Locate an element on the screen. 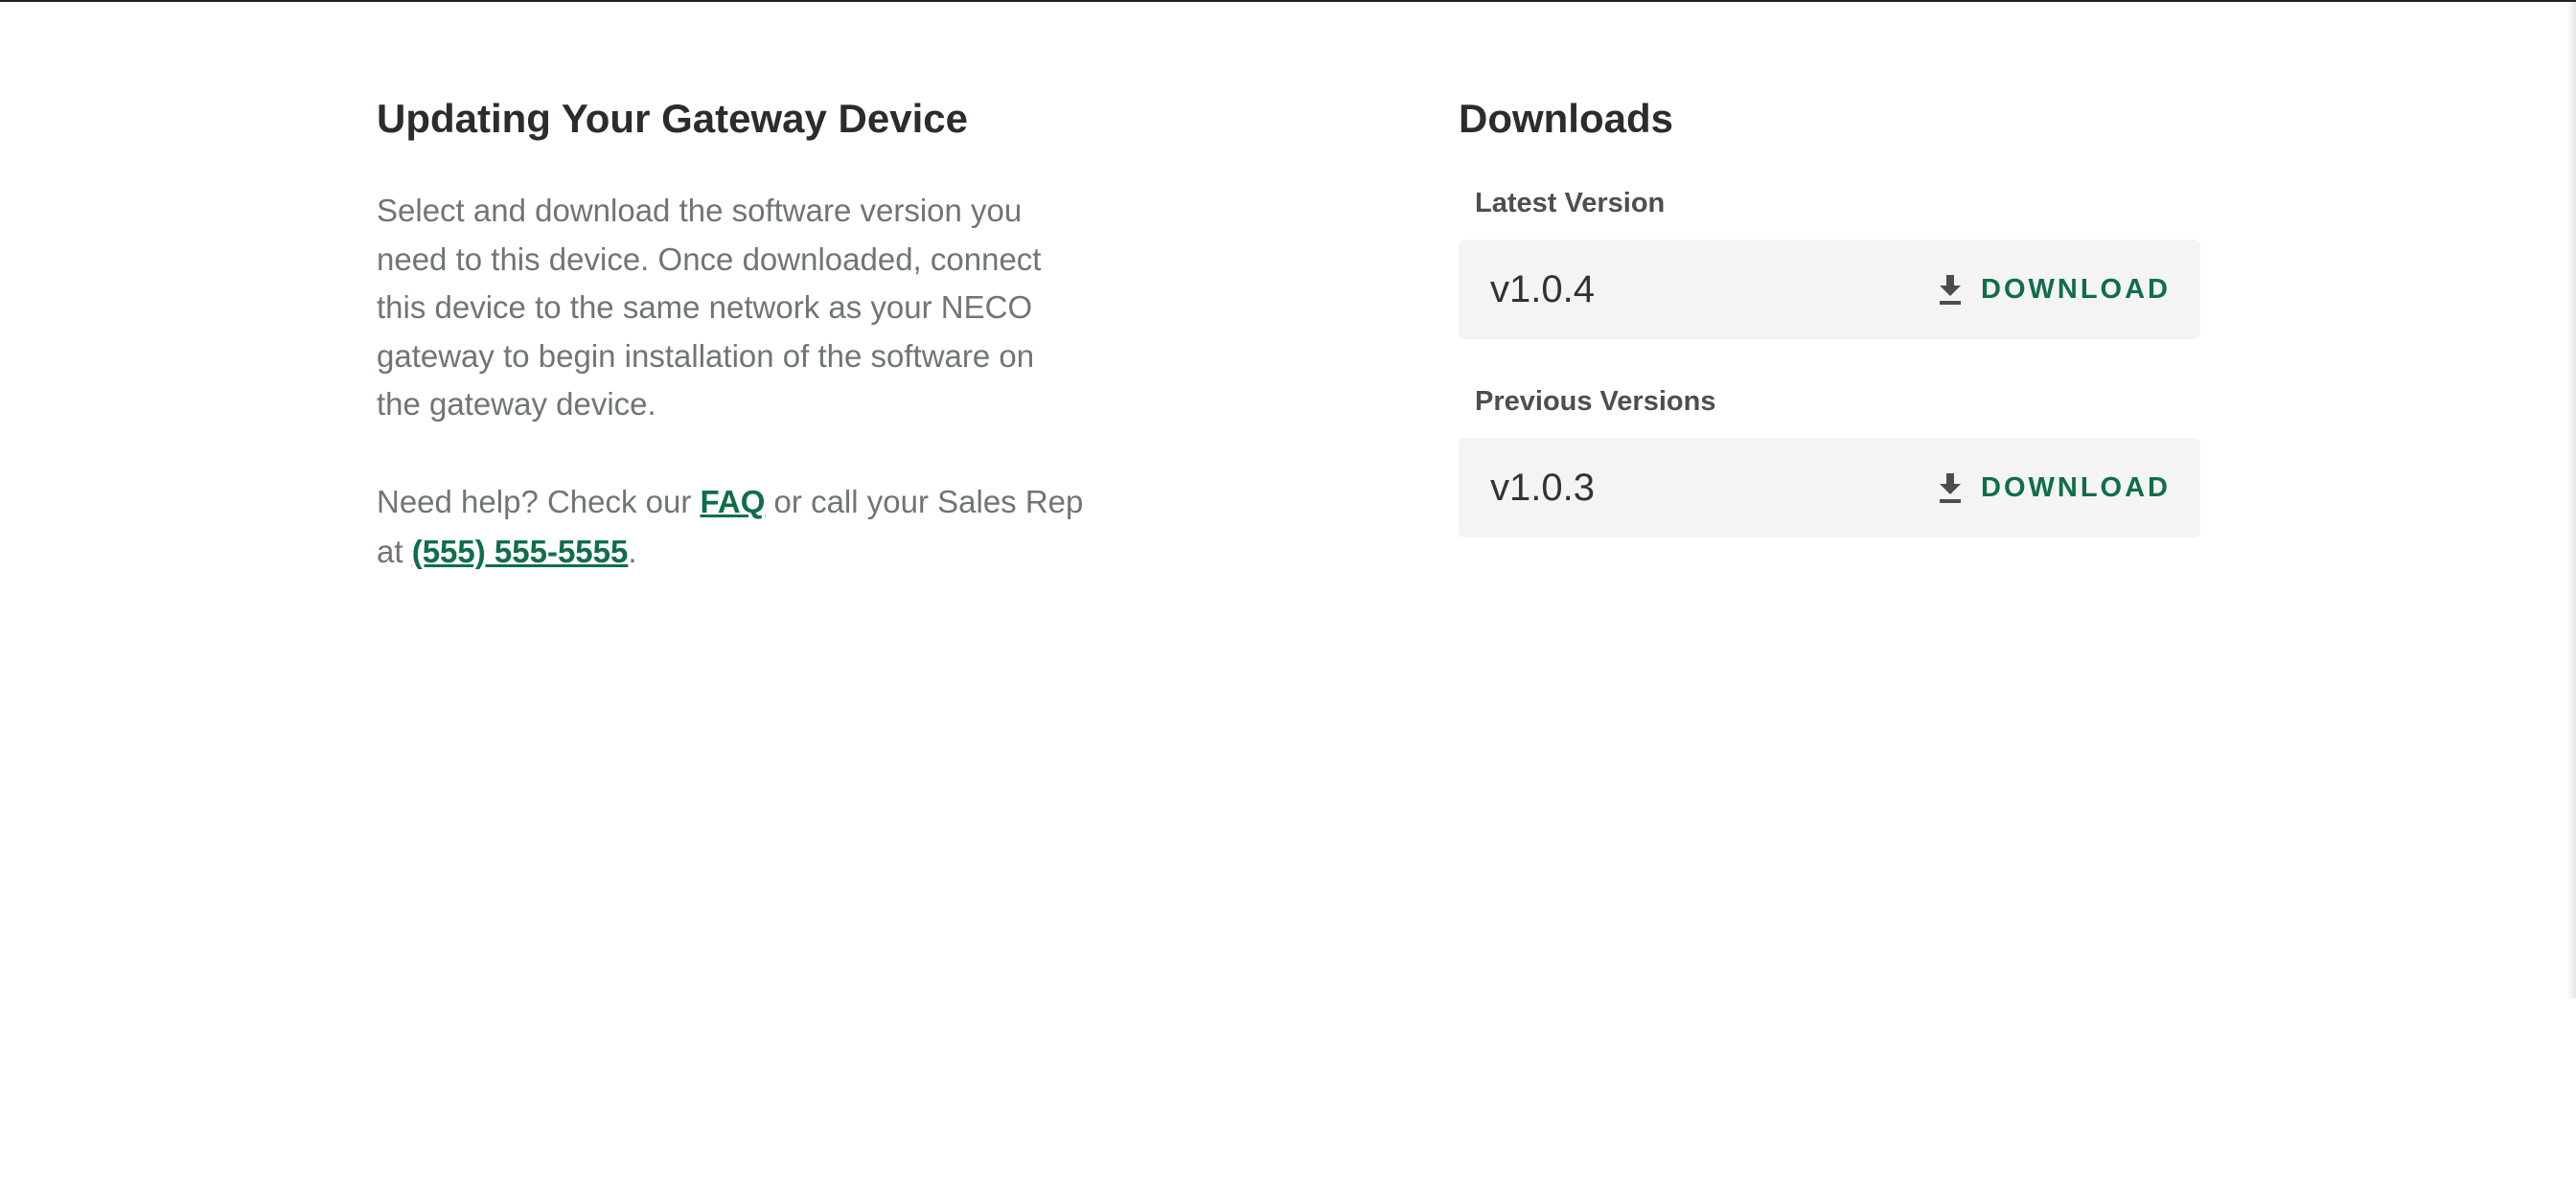  previous-version-card: v1.0.3 DOWNLOAD is located at coordinates (1829, 488).